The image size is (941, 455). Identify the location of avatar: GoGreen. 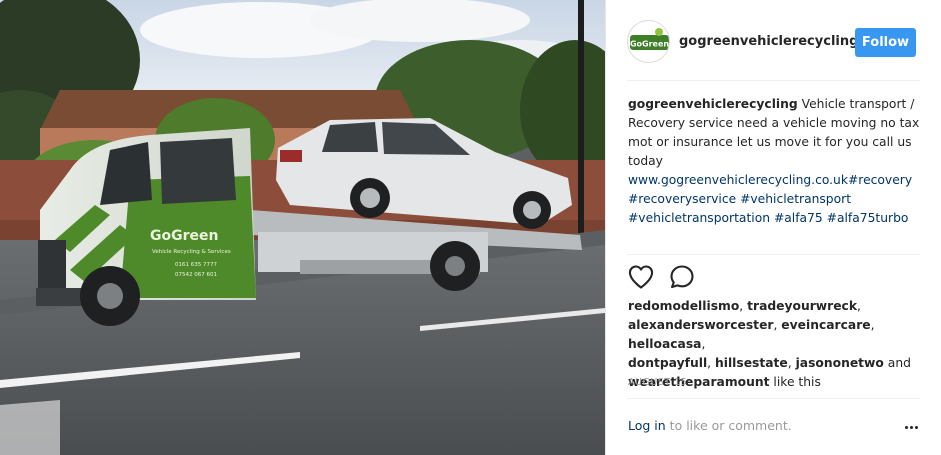
(648, 41).